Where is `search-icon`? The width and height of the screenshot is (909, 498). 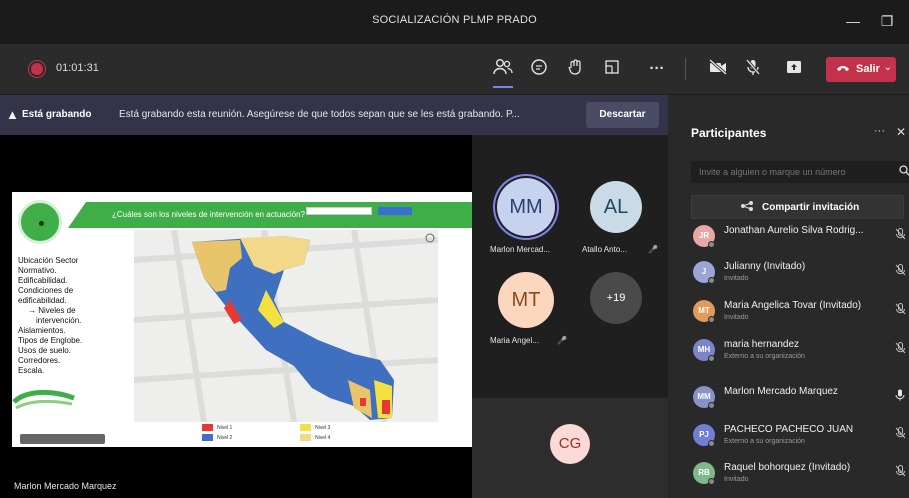 search-icon is located at coordinates (904, 172).